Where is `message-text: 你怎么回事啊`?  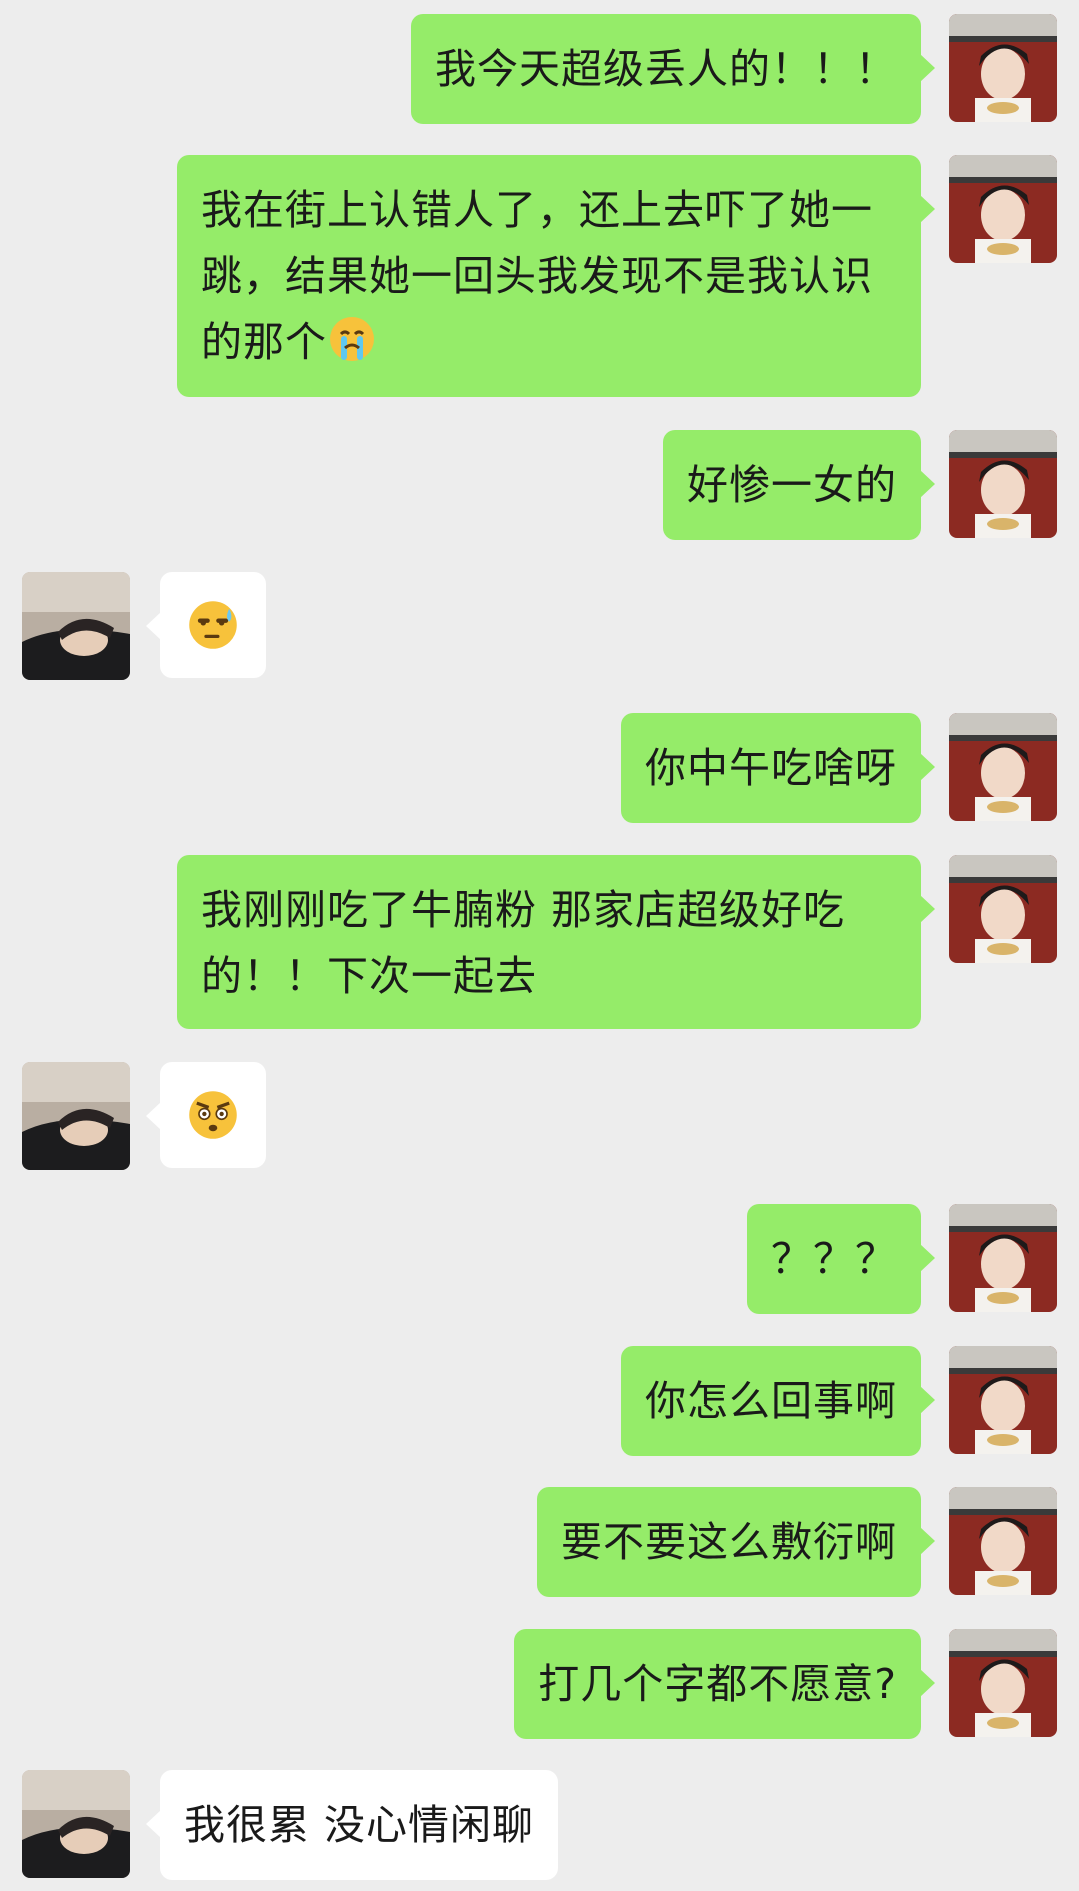
message-text: 你怎么回事啊 is located at coordinates (771, 1401).